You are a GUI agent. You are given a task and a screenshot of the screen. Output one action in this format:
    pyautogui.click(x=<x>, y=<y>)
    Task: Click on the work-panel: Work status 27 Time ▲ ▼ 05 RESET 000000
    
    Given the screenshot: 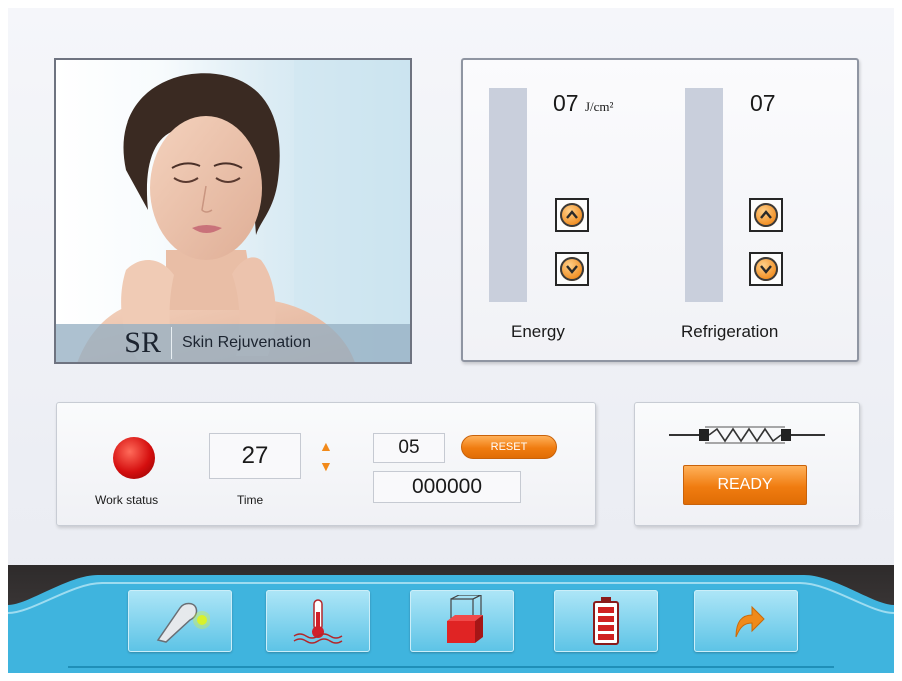 What is the action you would take?
    pyautogui.click(x=326, y=464)
    